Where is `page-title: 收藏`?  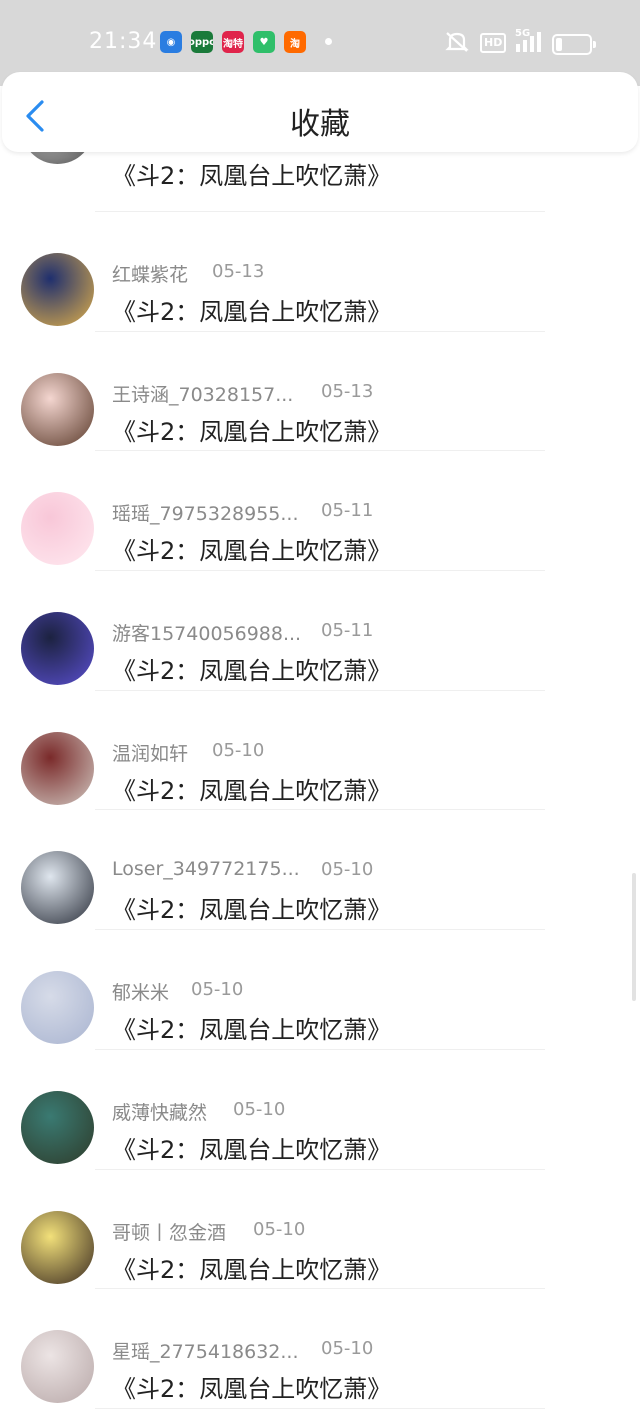
page-title: 收藏 is located at coordinates (320, 124).